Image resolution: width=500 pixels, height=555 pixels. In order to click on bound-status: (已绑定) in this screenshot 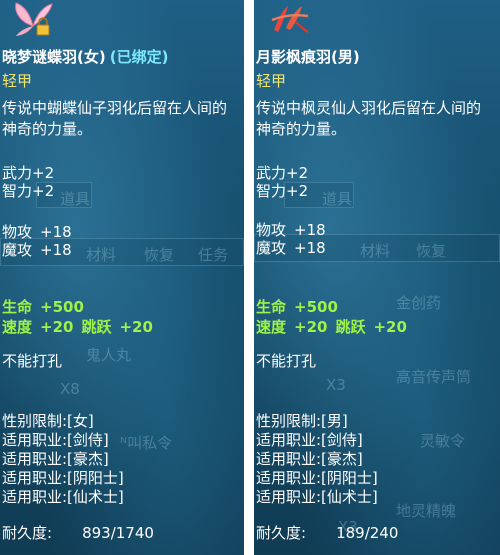, I will do `click(139, 57)`.